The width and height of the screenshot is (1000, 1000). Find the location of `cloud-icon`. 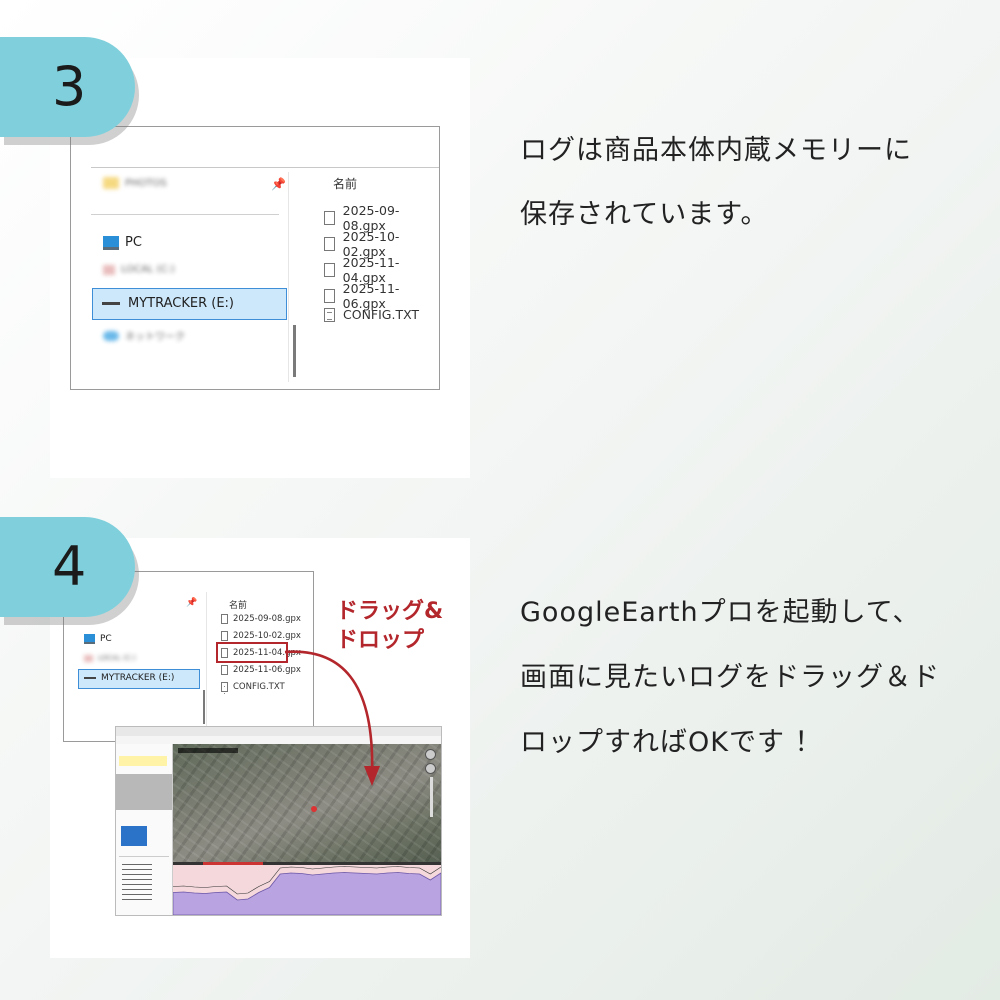

cloud-icon is located at coordinates (111, 335).